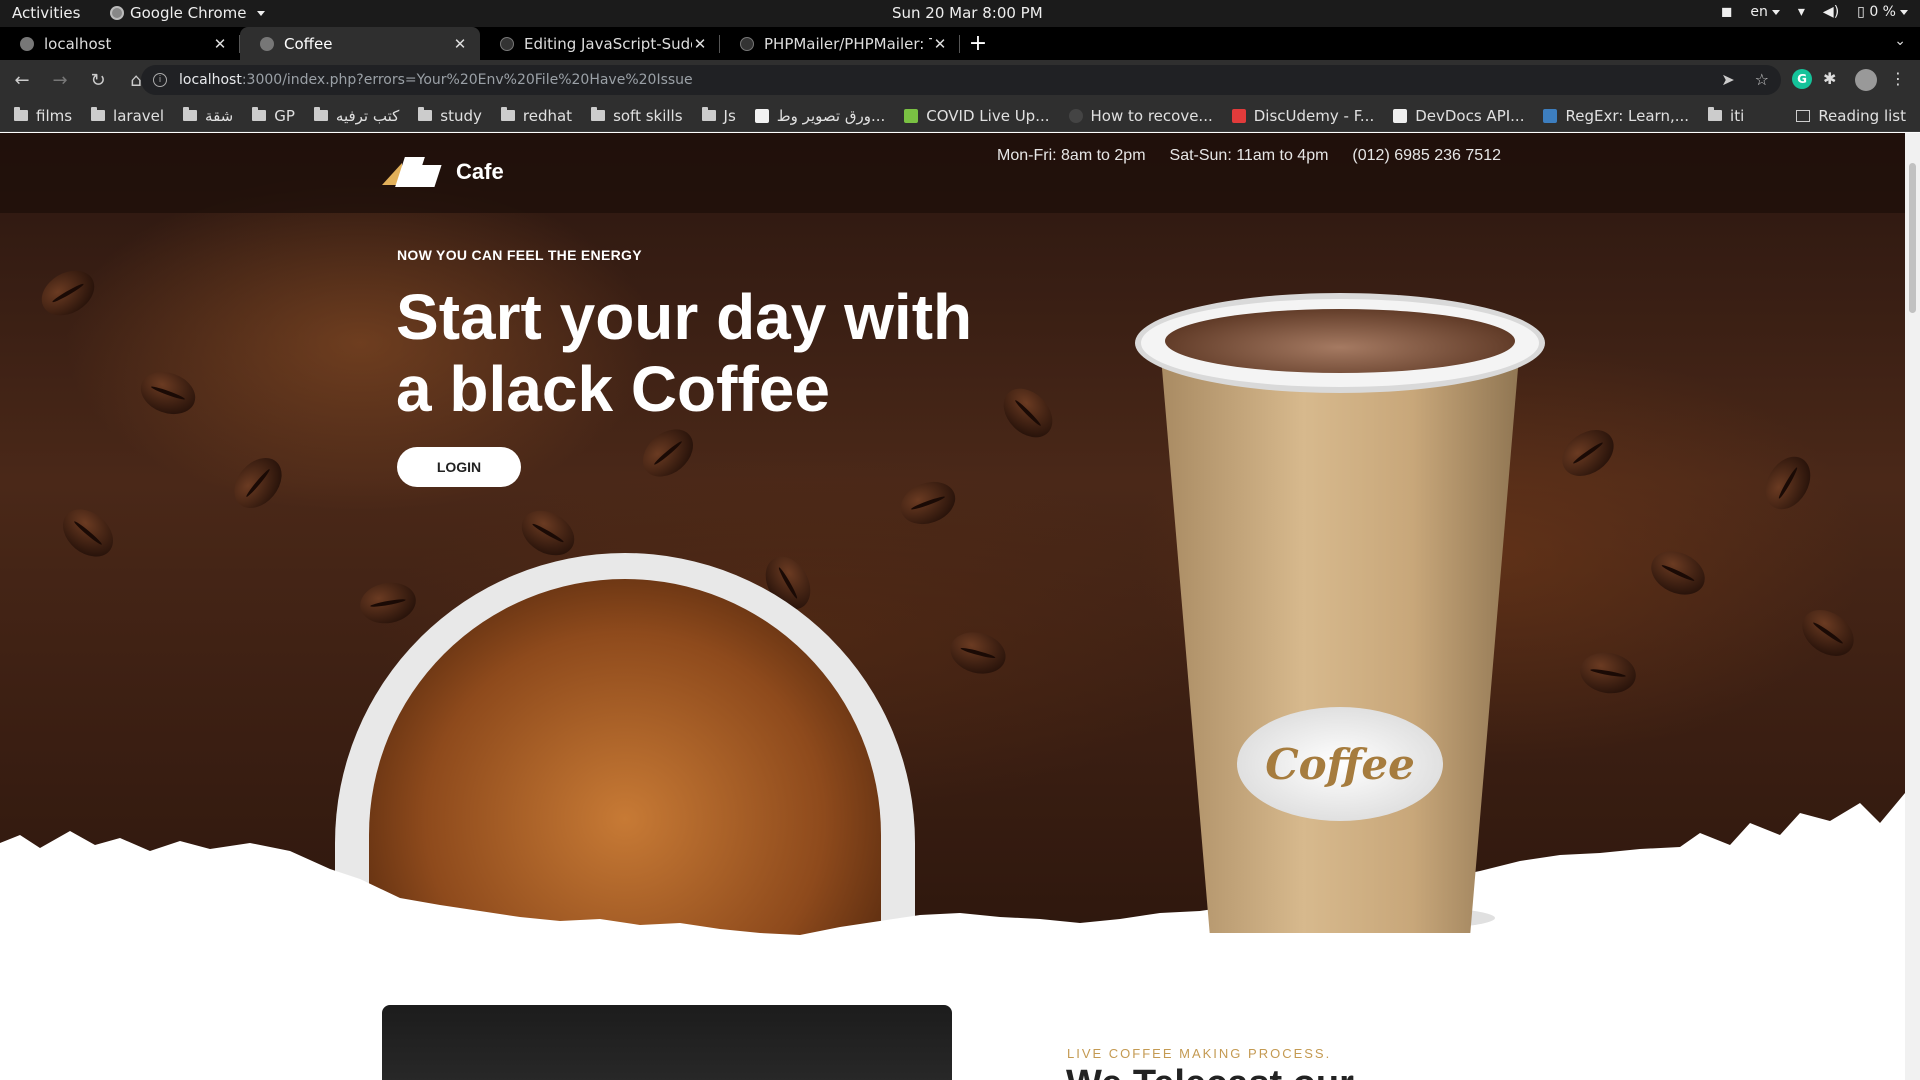 The width and height of the screenshot is (1920, 1080). Describe the element at coordinates (1801, 12) in the screenshot. I see `wifi-icon: ▾` at that location.